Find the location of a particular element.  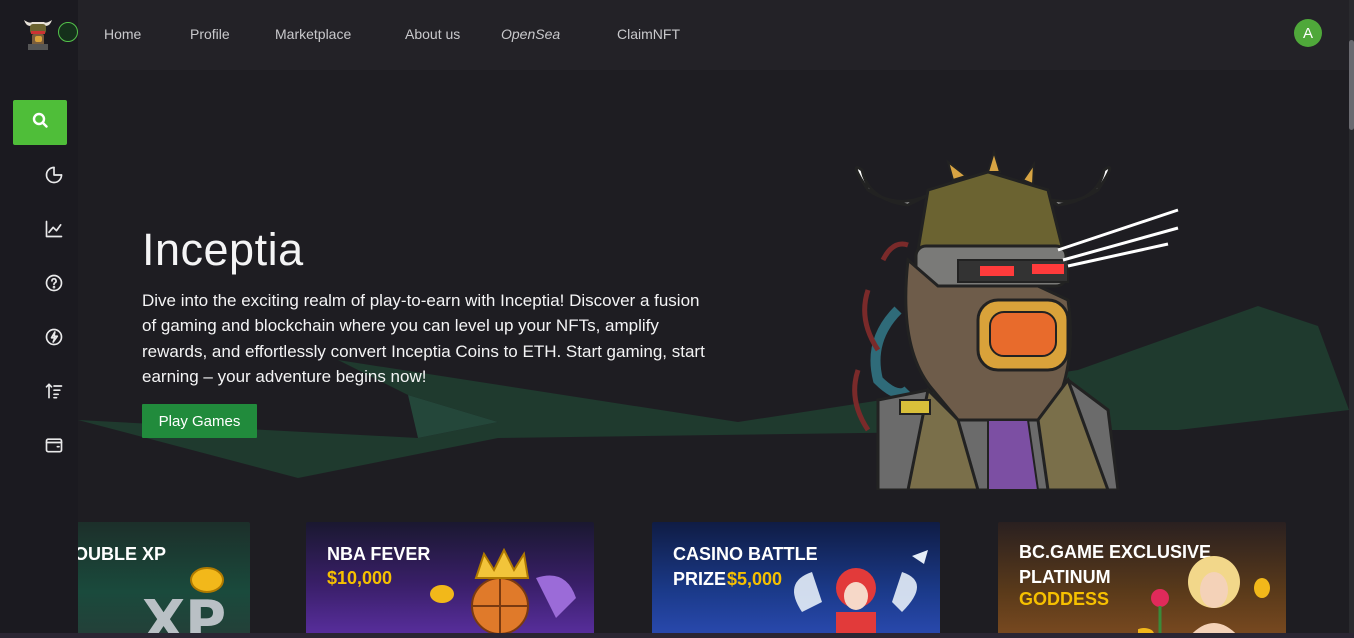

bottom-strip is located at coordinates (677, 635).